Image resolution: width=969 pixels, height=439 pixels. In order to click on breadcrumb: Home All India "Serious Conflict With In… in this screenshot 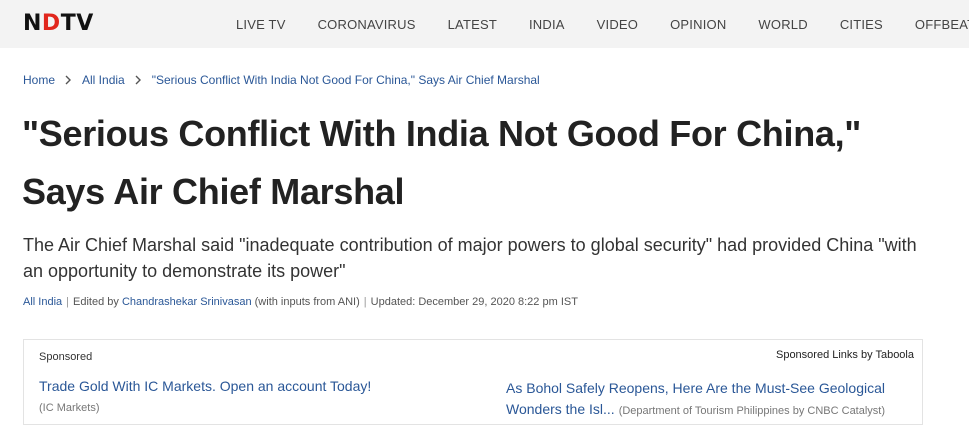, I will do `click(281, 80)`.